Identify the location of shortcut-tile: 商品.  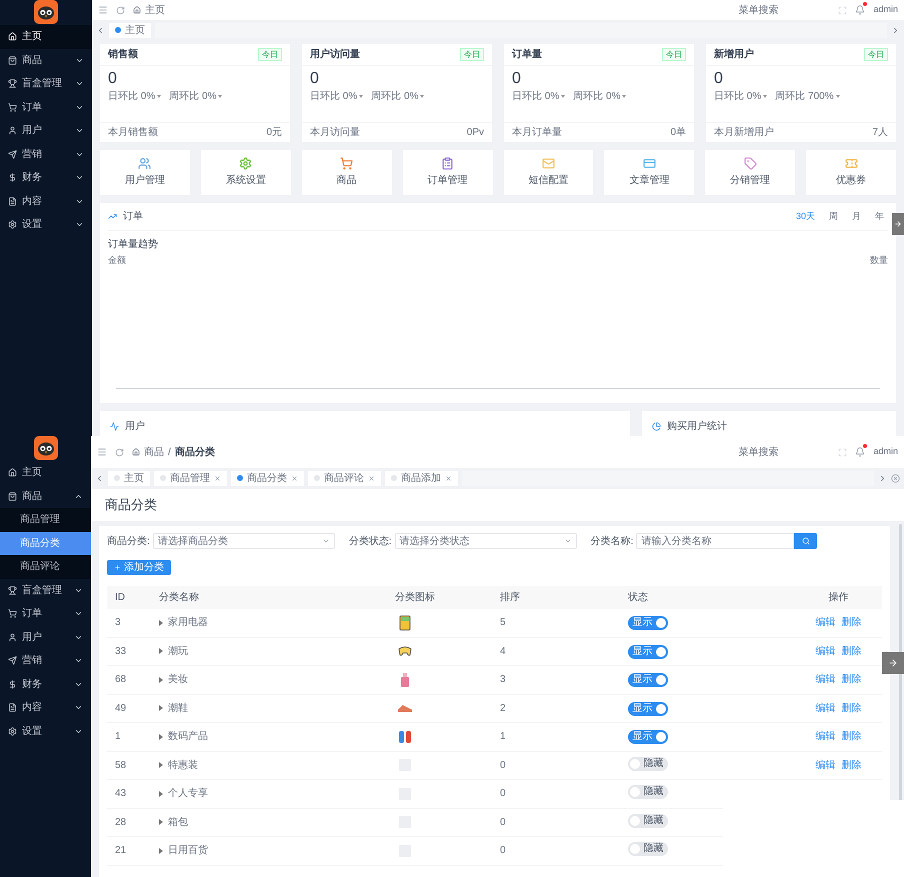
(347, 172).